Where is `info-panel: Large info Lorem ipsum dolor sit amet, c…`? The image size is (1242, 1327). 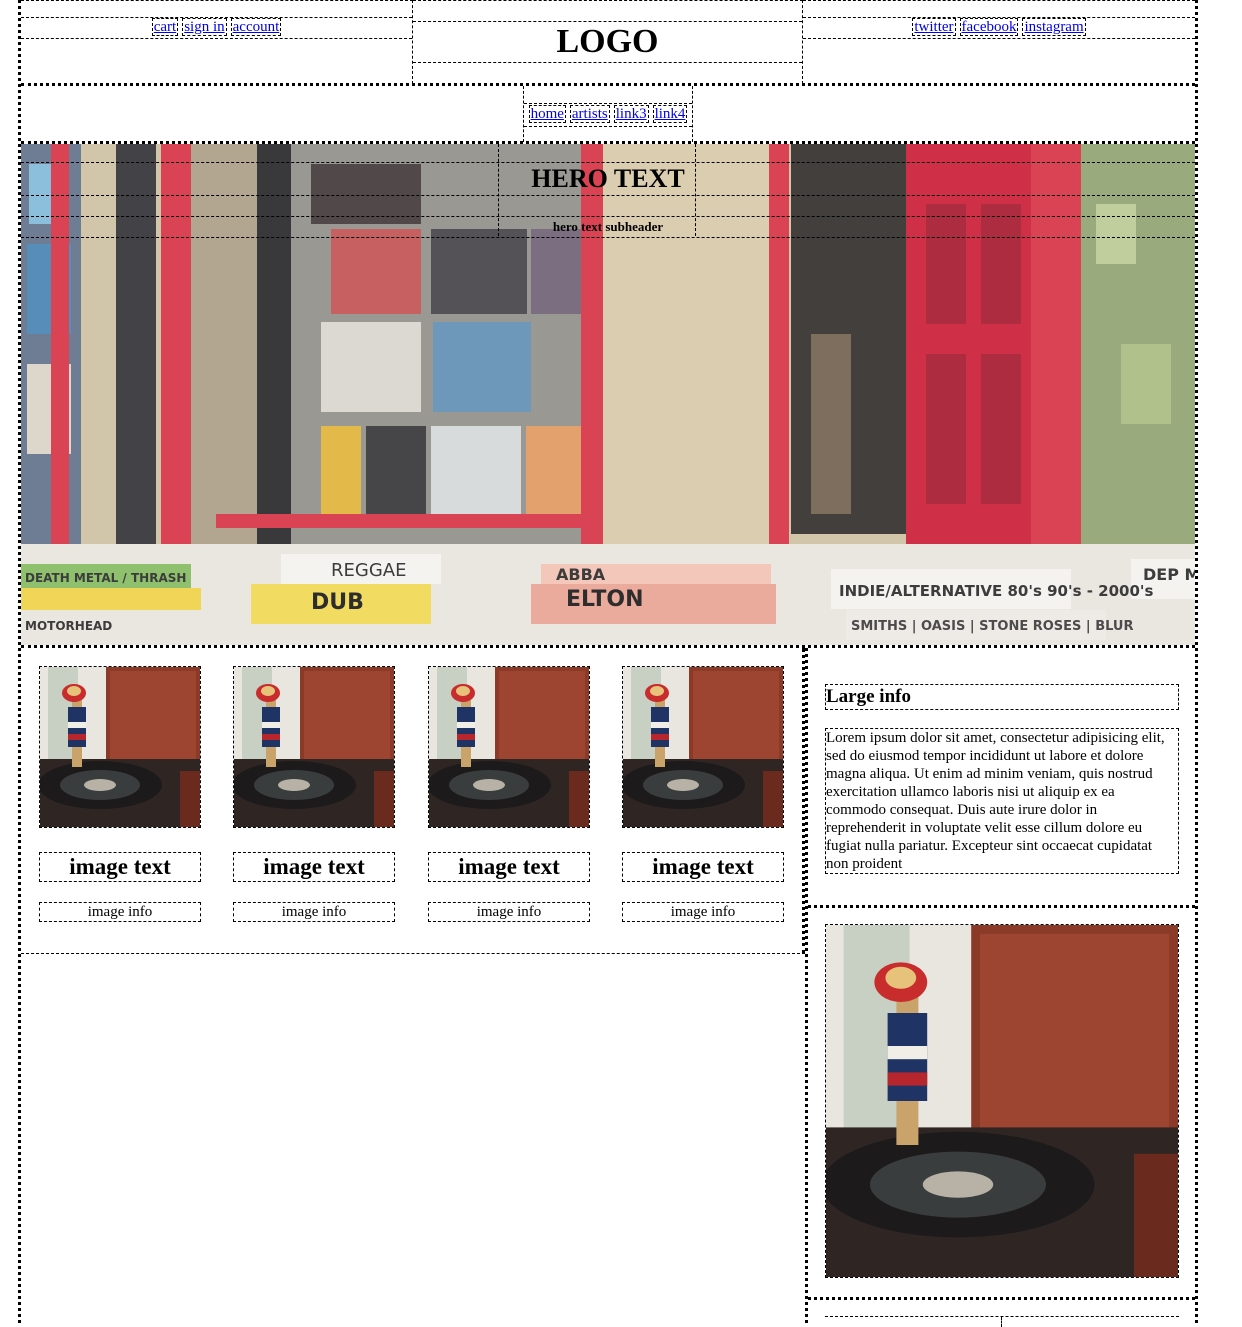 info-panel: Large info Lorem ipsum dolor sit amet, c… is located at coordinates (1001, 778).